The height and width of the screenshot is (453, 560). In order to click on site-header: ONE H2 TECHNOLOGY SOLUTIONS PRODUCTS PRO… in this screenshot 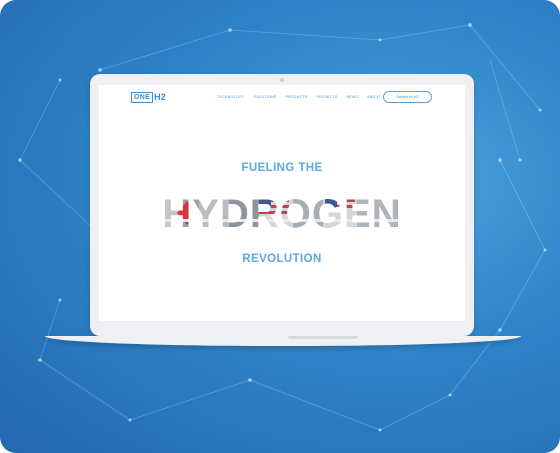, I will do `click(282, 98)`.